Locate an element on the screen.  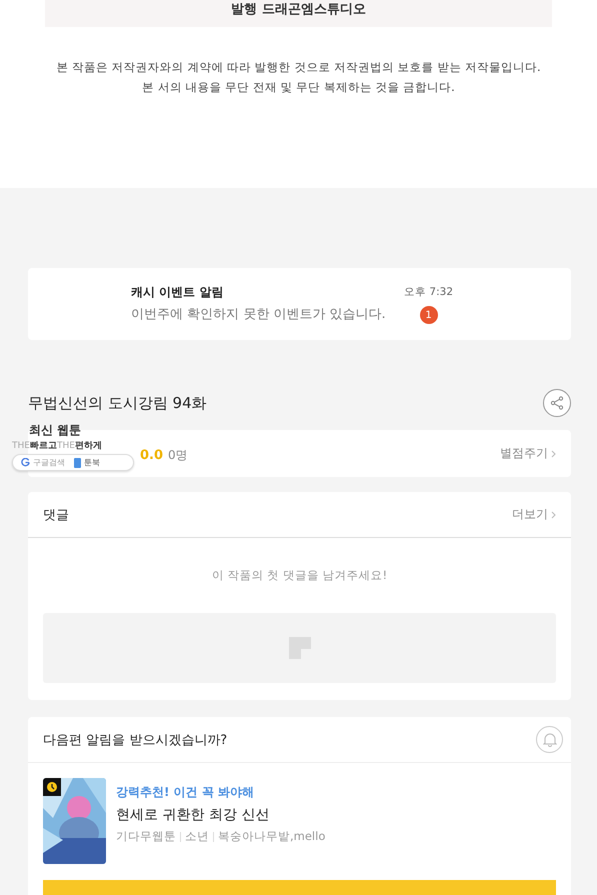
comments-title: 댓글 is located at coordinates (56, 515).